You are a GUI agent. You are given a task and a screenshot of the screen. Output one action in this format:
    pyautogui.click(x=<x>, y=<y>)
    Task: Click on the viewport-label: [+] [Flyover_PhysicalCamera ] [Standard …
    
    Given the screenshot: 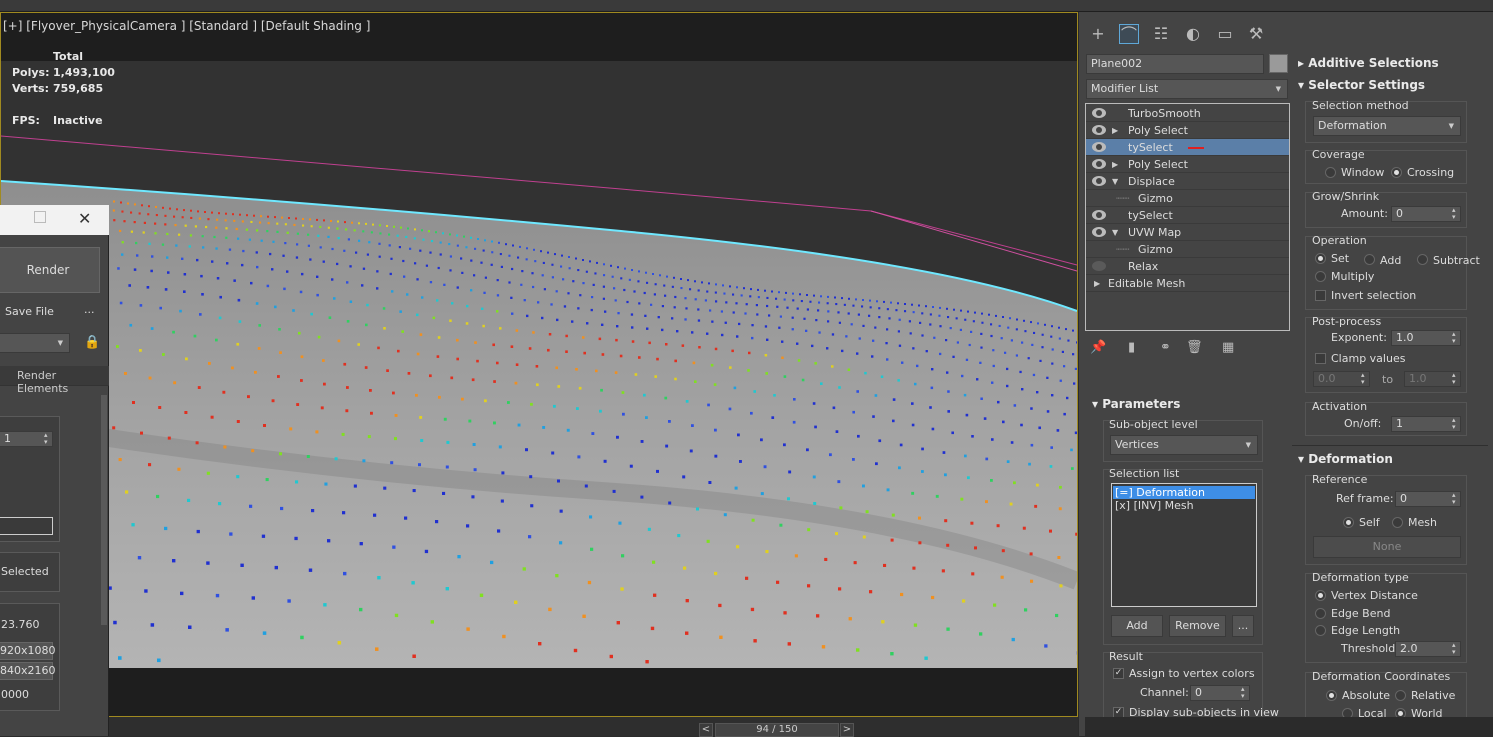 What is the action you would take?
    pyautogui.click(x=186, y=26)
    